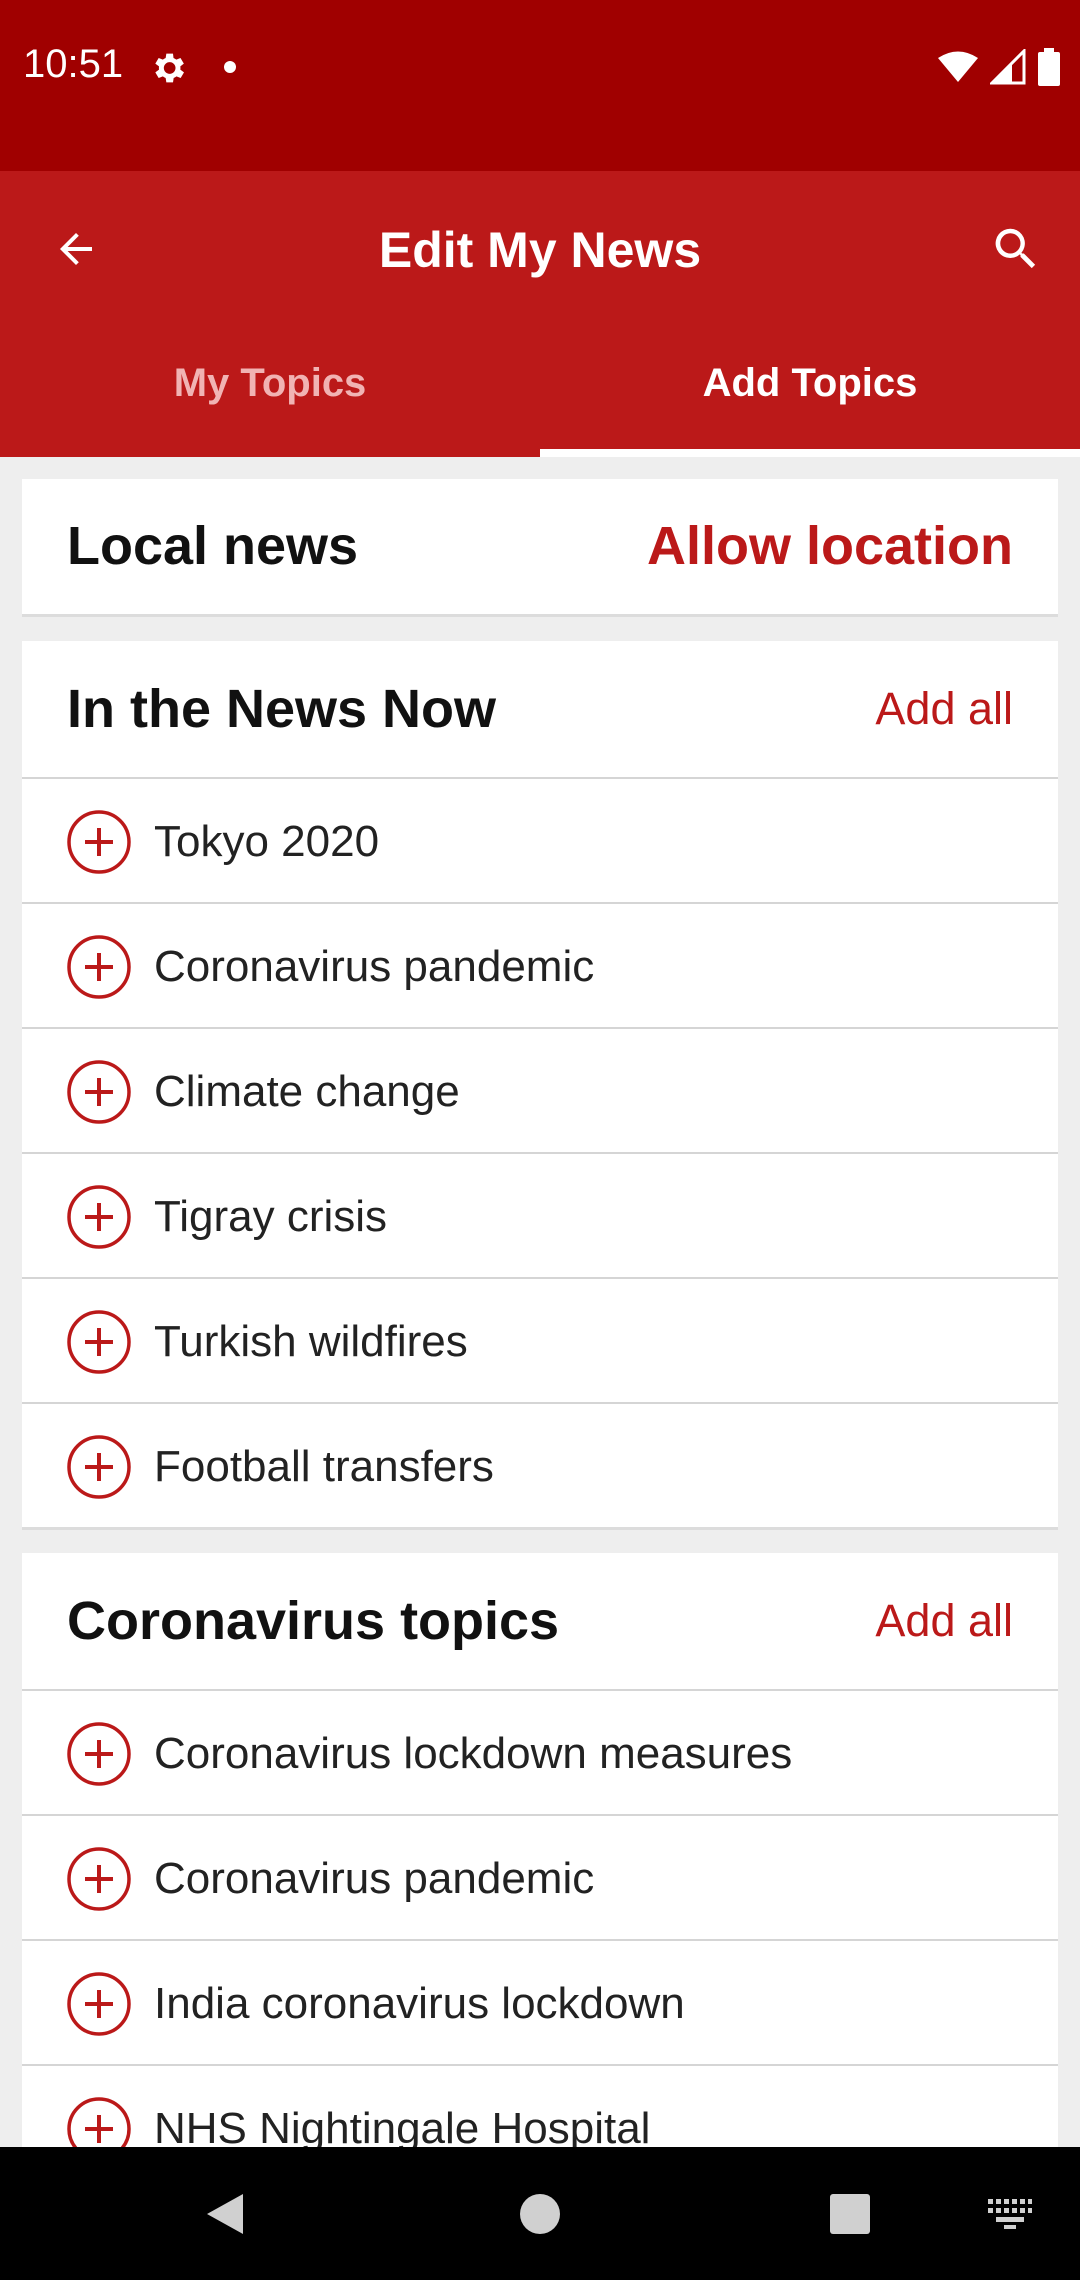  I want to click on nav-recents-button, so click(850, 2213).